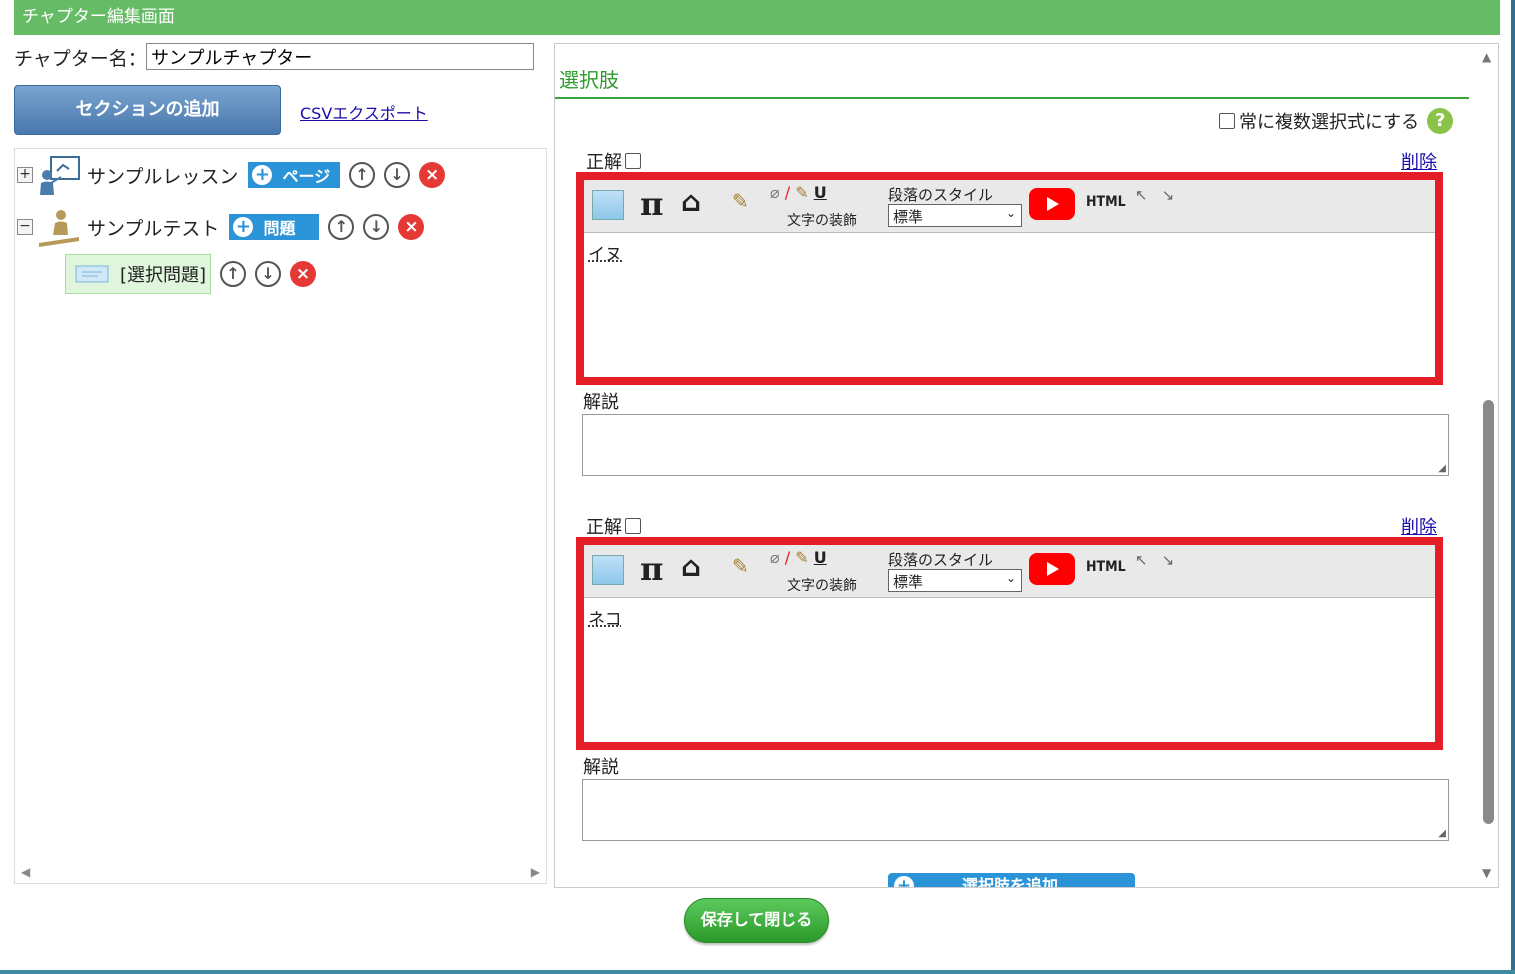 The height and width of the screenshot is (974, 1515). Describe the element at coordinates (605, 252) in the screenshot. I see `choice-text-content: イヌ` at that location.